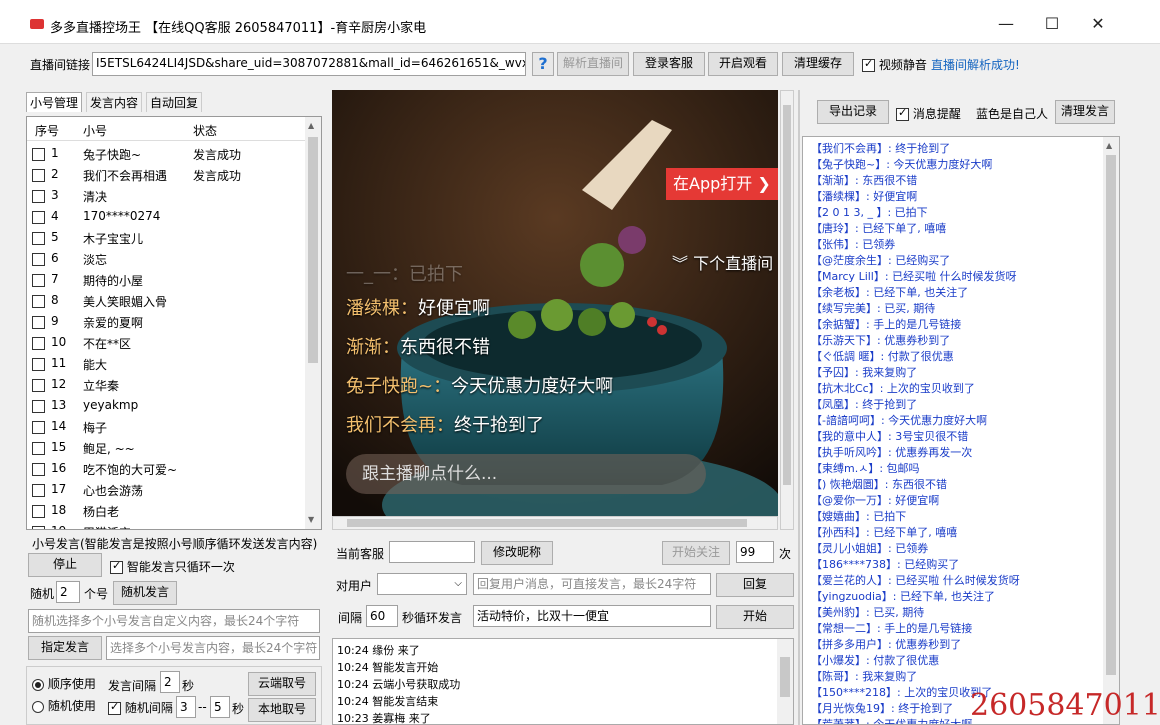 The width and height of the screenshot is (1160, 725). Describe the element at coordinates (114, 707) in the screenshot. I see `random-interval-check-icon` at that location.